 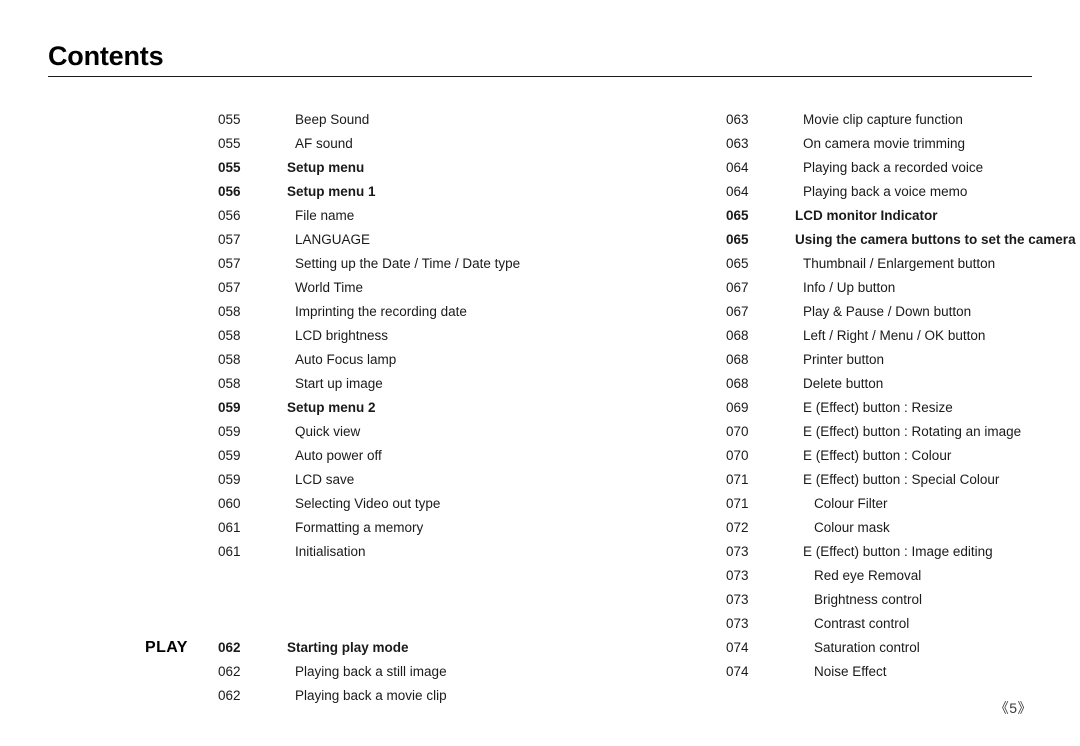 I want to click on toc-entry: 071 E (Effect) button : Special Colour, so click(x=858, y=480).